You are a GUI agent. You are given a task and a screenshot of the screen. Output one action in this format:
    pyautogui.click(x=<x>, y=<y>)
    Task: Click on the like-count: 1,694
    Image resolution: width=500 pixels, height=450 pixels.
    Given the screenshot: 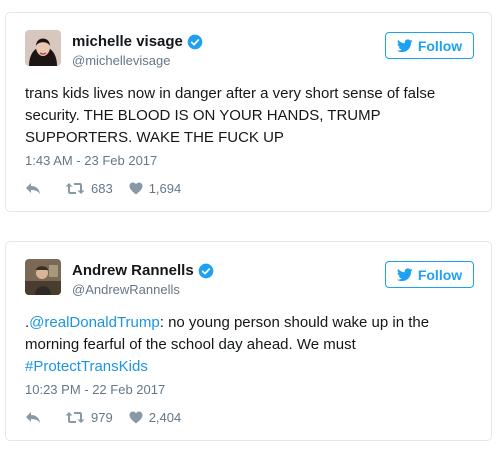 What is the action you would take?
    pyautogui.click(x=165, y=188)
    